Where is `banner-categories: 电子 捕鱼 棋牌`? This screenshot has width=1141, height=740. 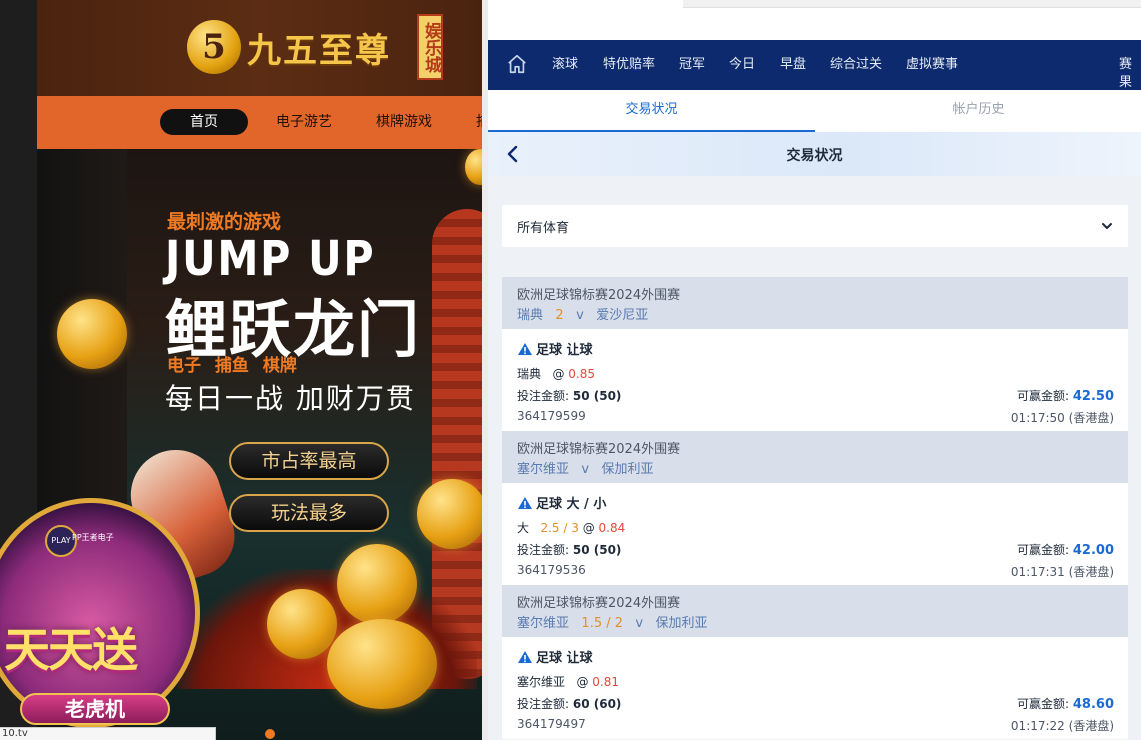
banner-categories: 电子 捕鱼 棋牌 is located at coordinates (232, 366).